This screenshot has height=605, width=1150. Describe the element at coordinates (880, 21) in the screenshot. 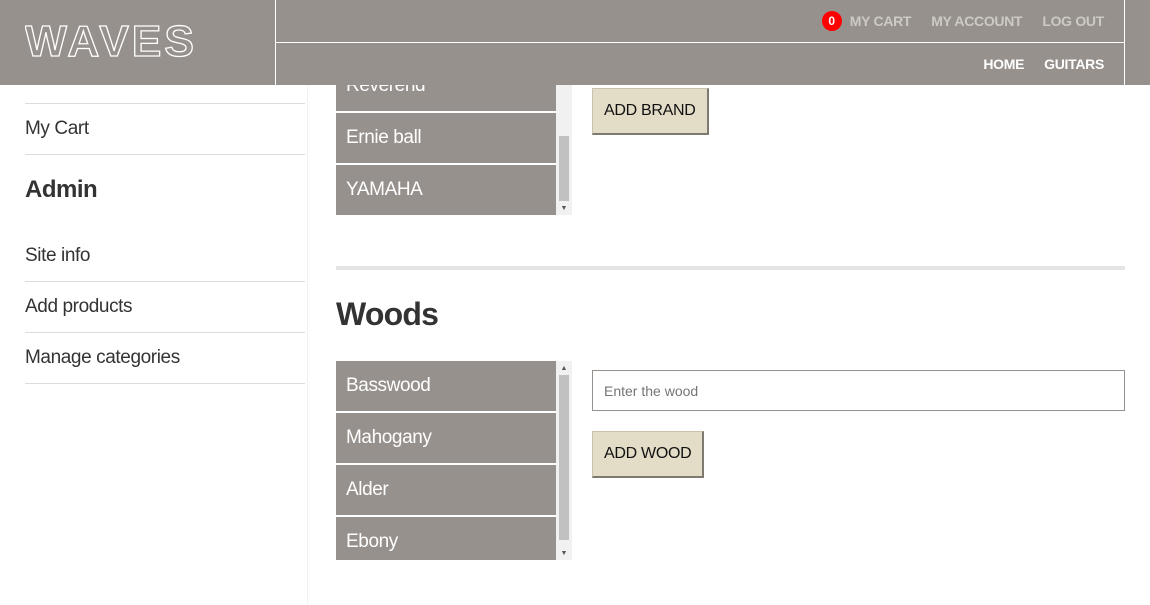

I see `my-cart-label: MY CART` at that location.